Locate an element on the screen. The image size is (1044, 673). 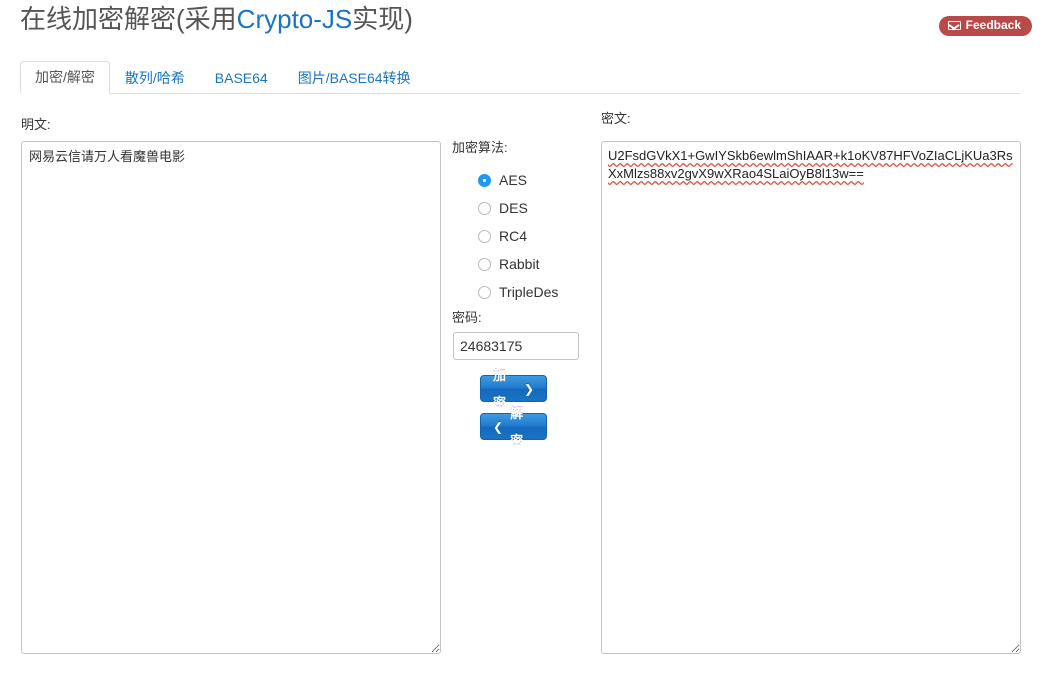
feedback-button: Feedback is located at coordinates (985, 26).